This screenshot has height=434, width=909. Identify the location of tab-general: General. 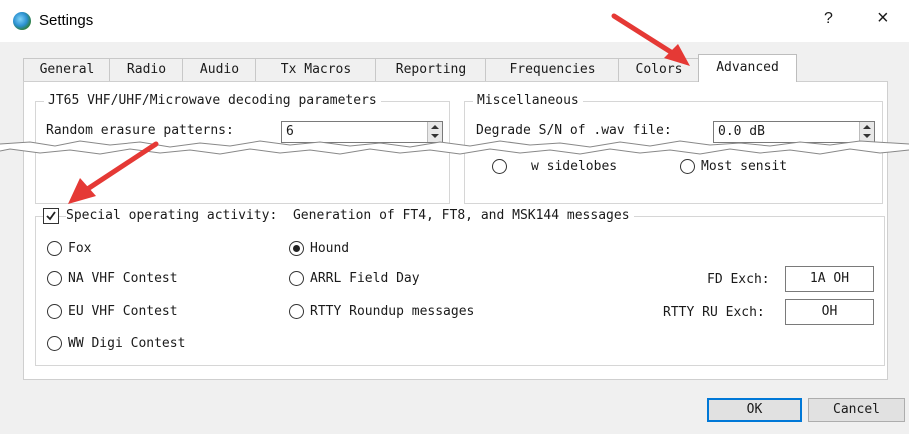
(67, 69).